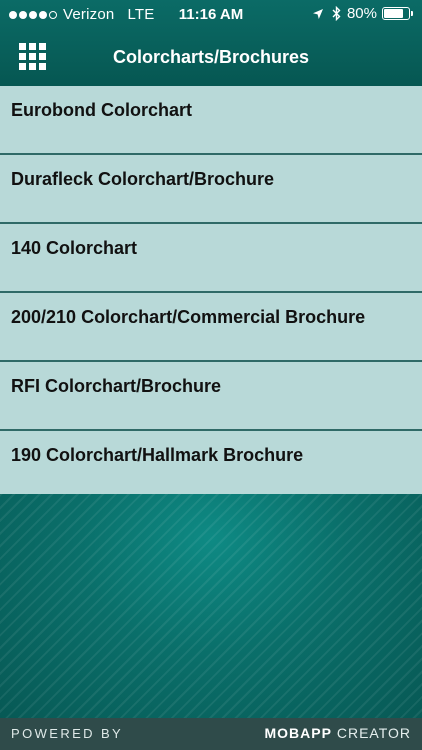 The image size is (422, 750). I want to click on status-right: 80%, so click(362, 13).